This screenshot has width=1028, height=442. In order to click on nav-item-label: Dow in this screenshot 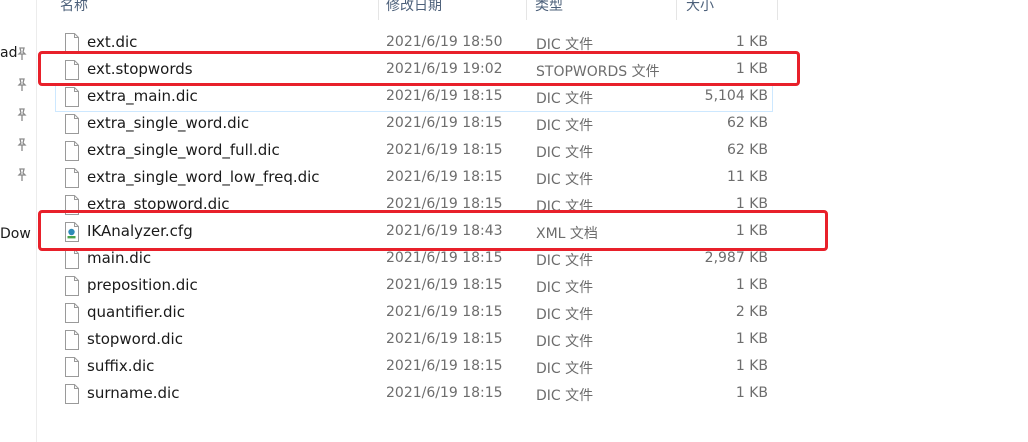, I will do `click(15, 234)`.